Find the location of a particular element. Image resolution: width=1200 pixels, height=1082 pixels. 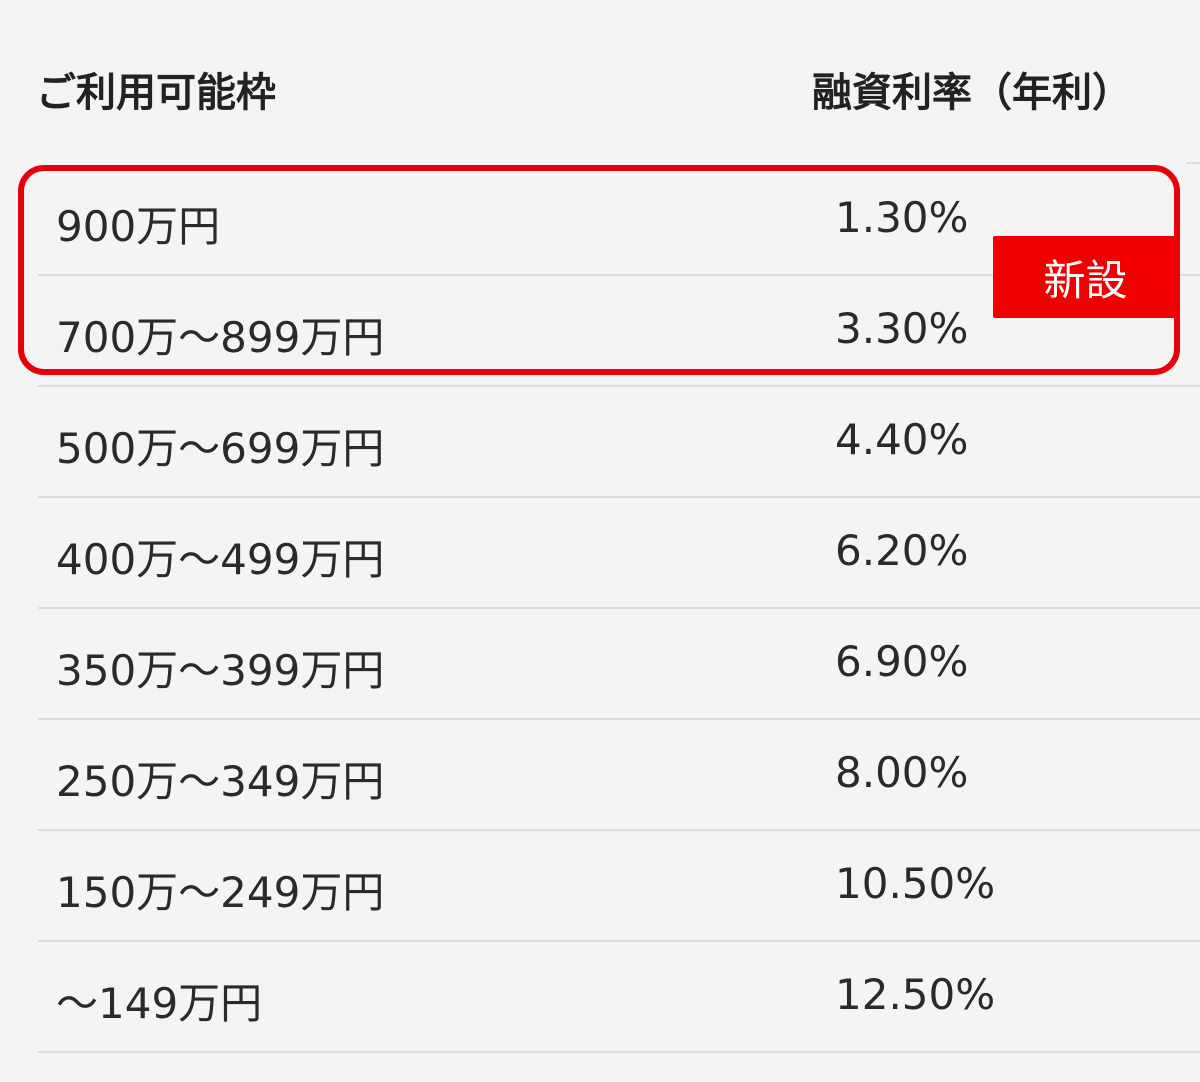

row-limit: 400万～499万円 is located at coordinates (220, 559).